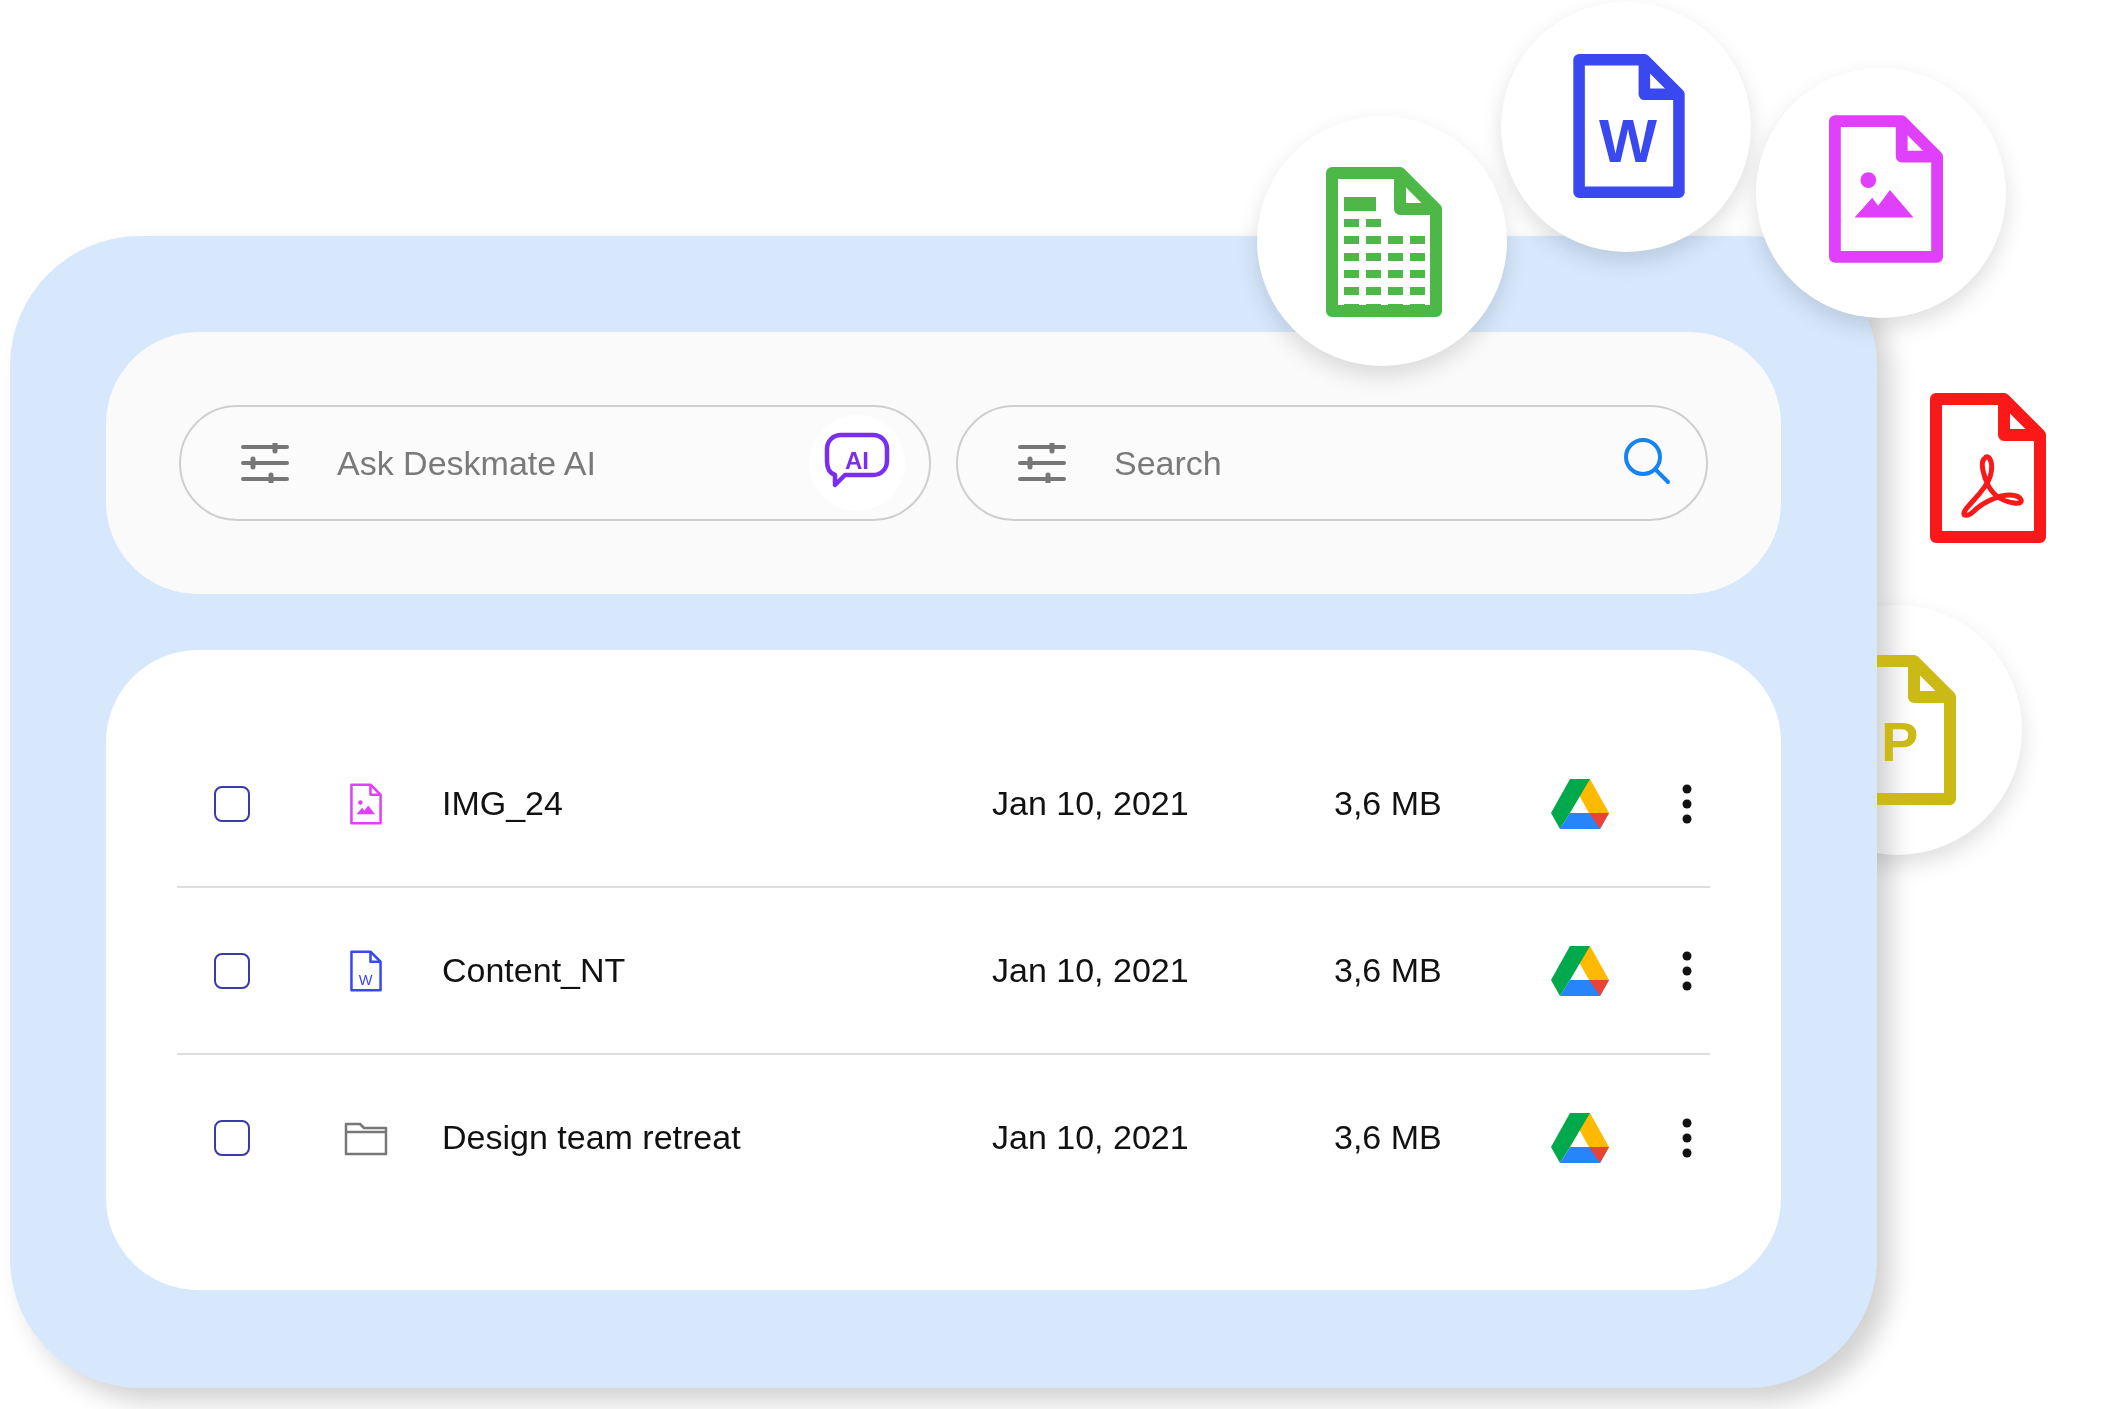 The width and height of the screenshot is (2114, 1409). I want to click on file-name: Design team retreat, so click(591, 1137).